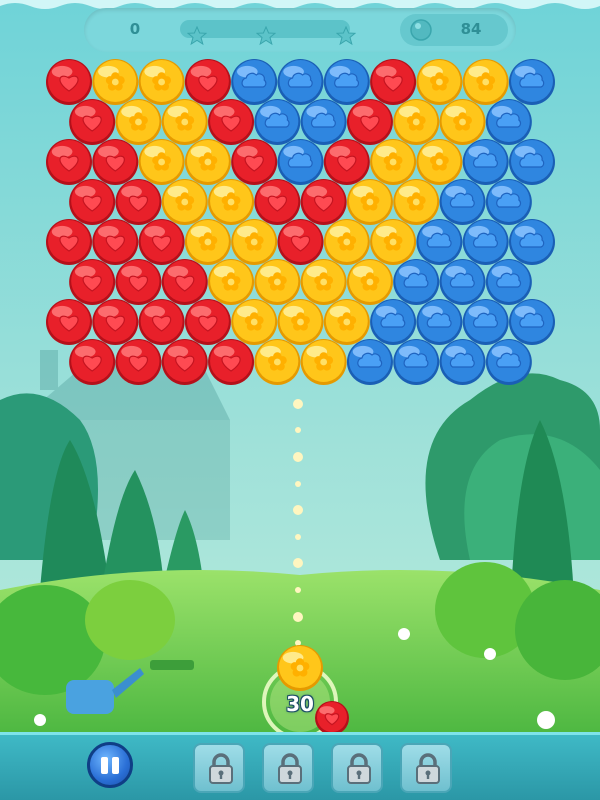 The width and height of the screenshot is (600, 800). Describe the element at coordinates (471, 29) in the screenshot. I see `balls-remaining: 84` at that location.